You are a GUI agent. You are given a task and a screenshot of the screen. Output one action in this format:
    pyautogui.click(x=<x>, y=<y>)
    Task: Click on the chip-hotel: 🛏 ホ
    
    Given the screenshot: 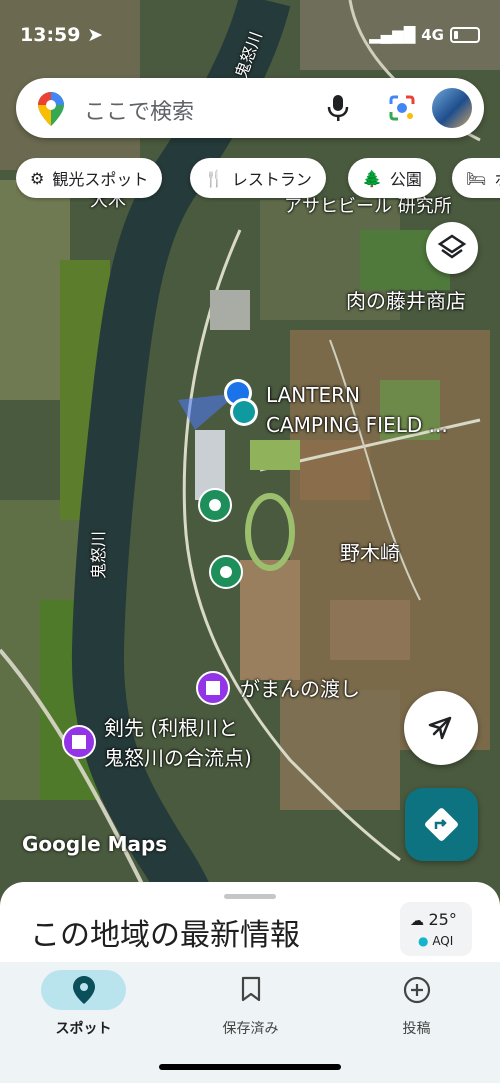 What is the action you would take?
    pyautogui.click(x=476, y=178)
    